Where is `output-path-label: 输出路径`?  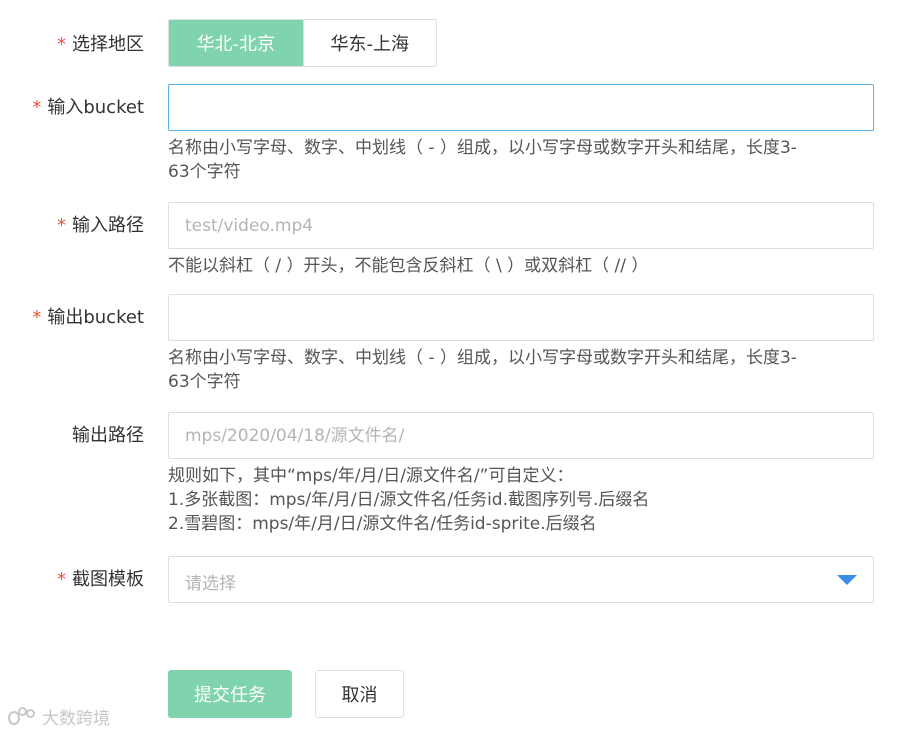 output-path-label: 输出路径 is located at coordinates (108, 435).